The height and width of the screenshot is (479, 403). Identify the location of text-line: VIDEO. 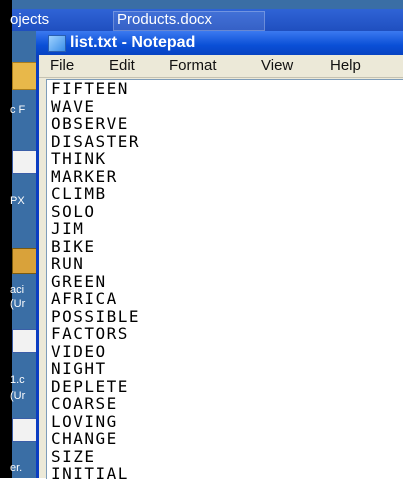
(79, 351).